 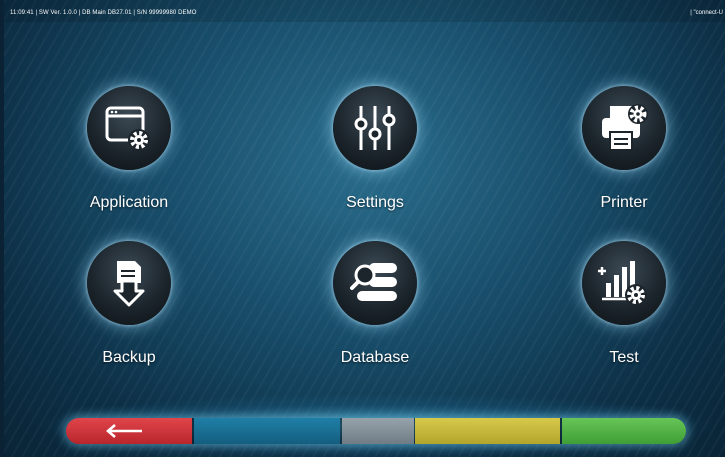 I want to click on database-search-icon, so click(x=375, y=283).